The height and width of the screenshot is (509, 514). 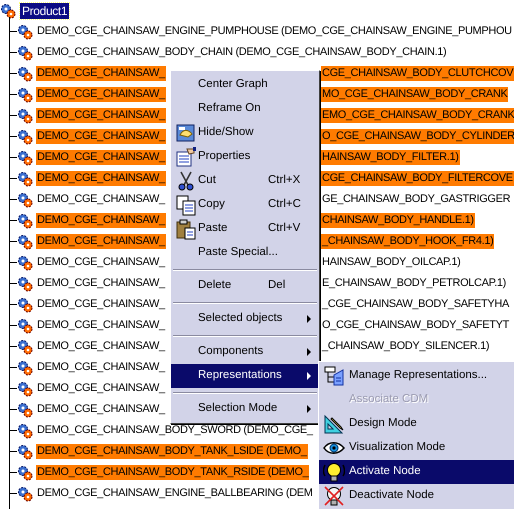 I want to click on menu-item: Representations, so click(x=245, y=376).